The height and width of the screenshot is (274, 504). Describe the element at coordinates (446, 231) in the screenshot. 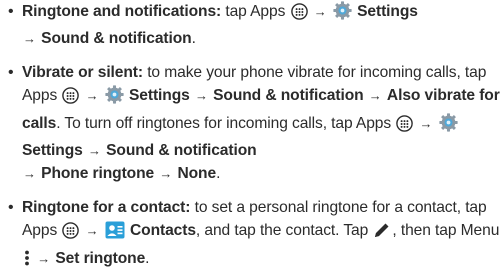

I see `item-text: , then tap Menu` at that location.